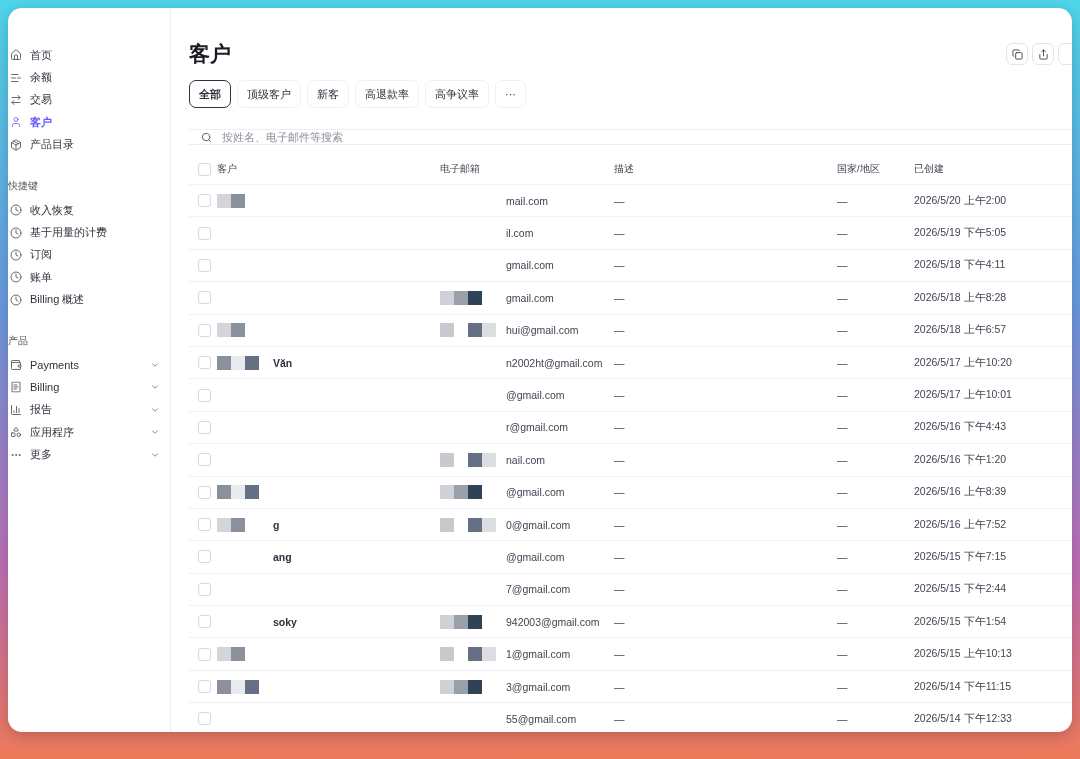  Describe the element at coordinates (16, 365) in the screenshot. I see `wallet-icon` at that location.